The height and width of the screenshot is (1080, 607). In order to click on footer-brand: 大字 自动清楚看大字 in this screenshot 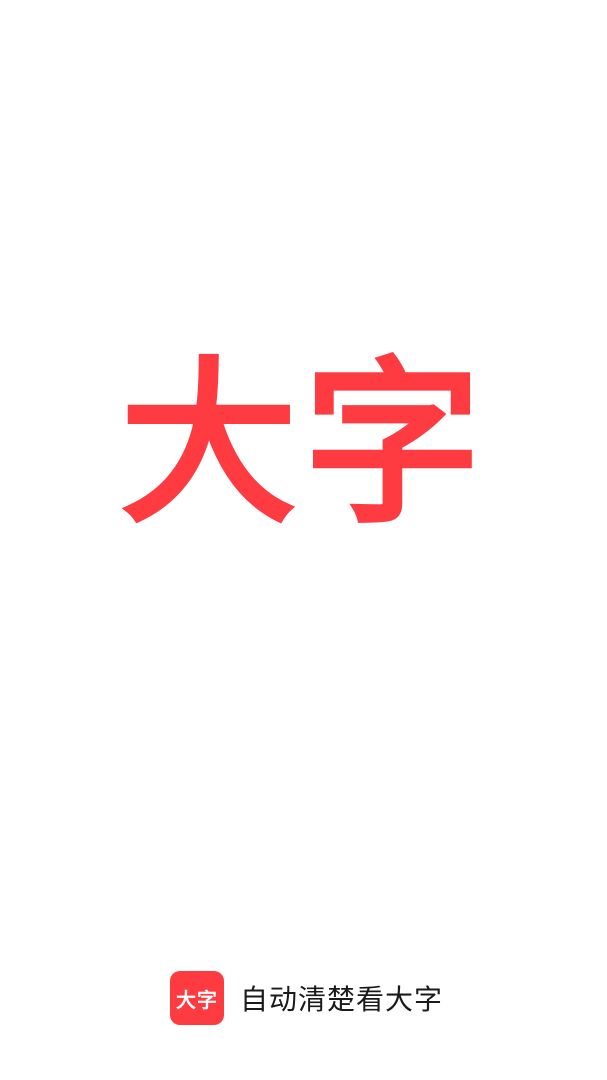, I will do `click(306, 998)`.